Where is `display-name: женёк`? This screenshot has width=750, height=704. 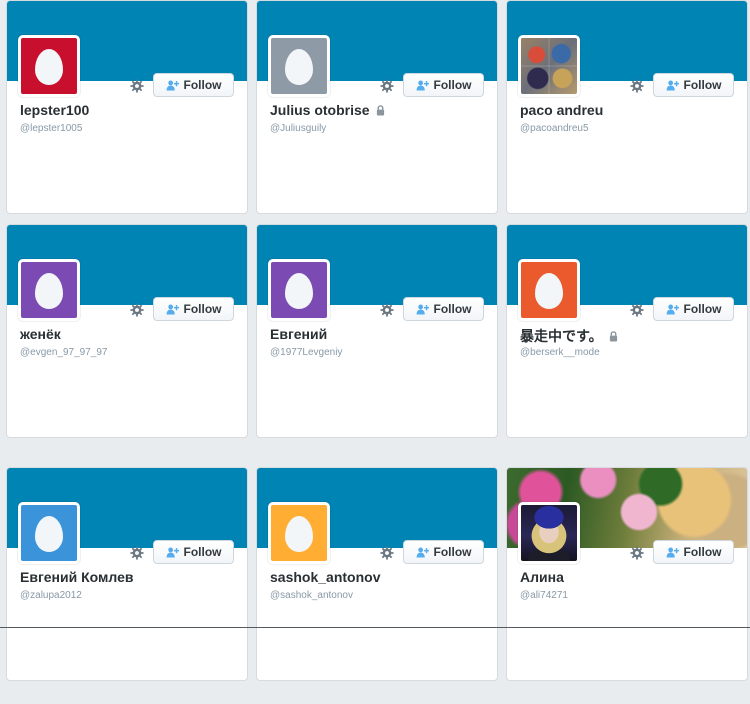
display-name: женёк is located at coordinates (40, 334).